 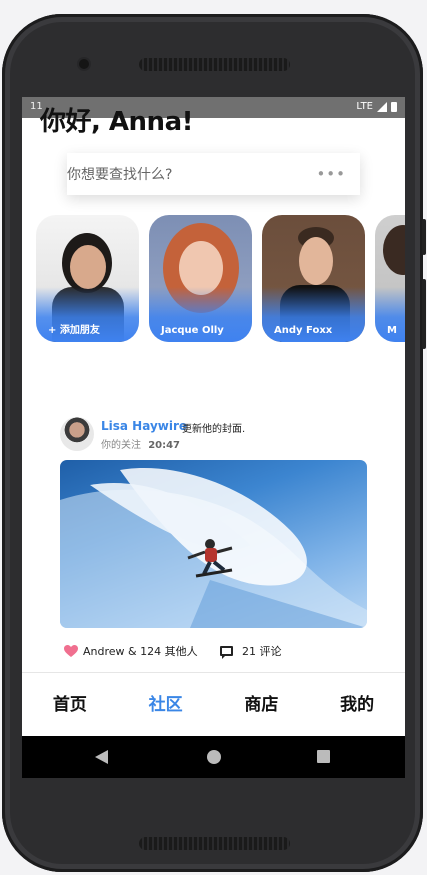 I want to click on heart-icon, so click(x=71, y=650).